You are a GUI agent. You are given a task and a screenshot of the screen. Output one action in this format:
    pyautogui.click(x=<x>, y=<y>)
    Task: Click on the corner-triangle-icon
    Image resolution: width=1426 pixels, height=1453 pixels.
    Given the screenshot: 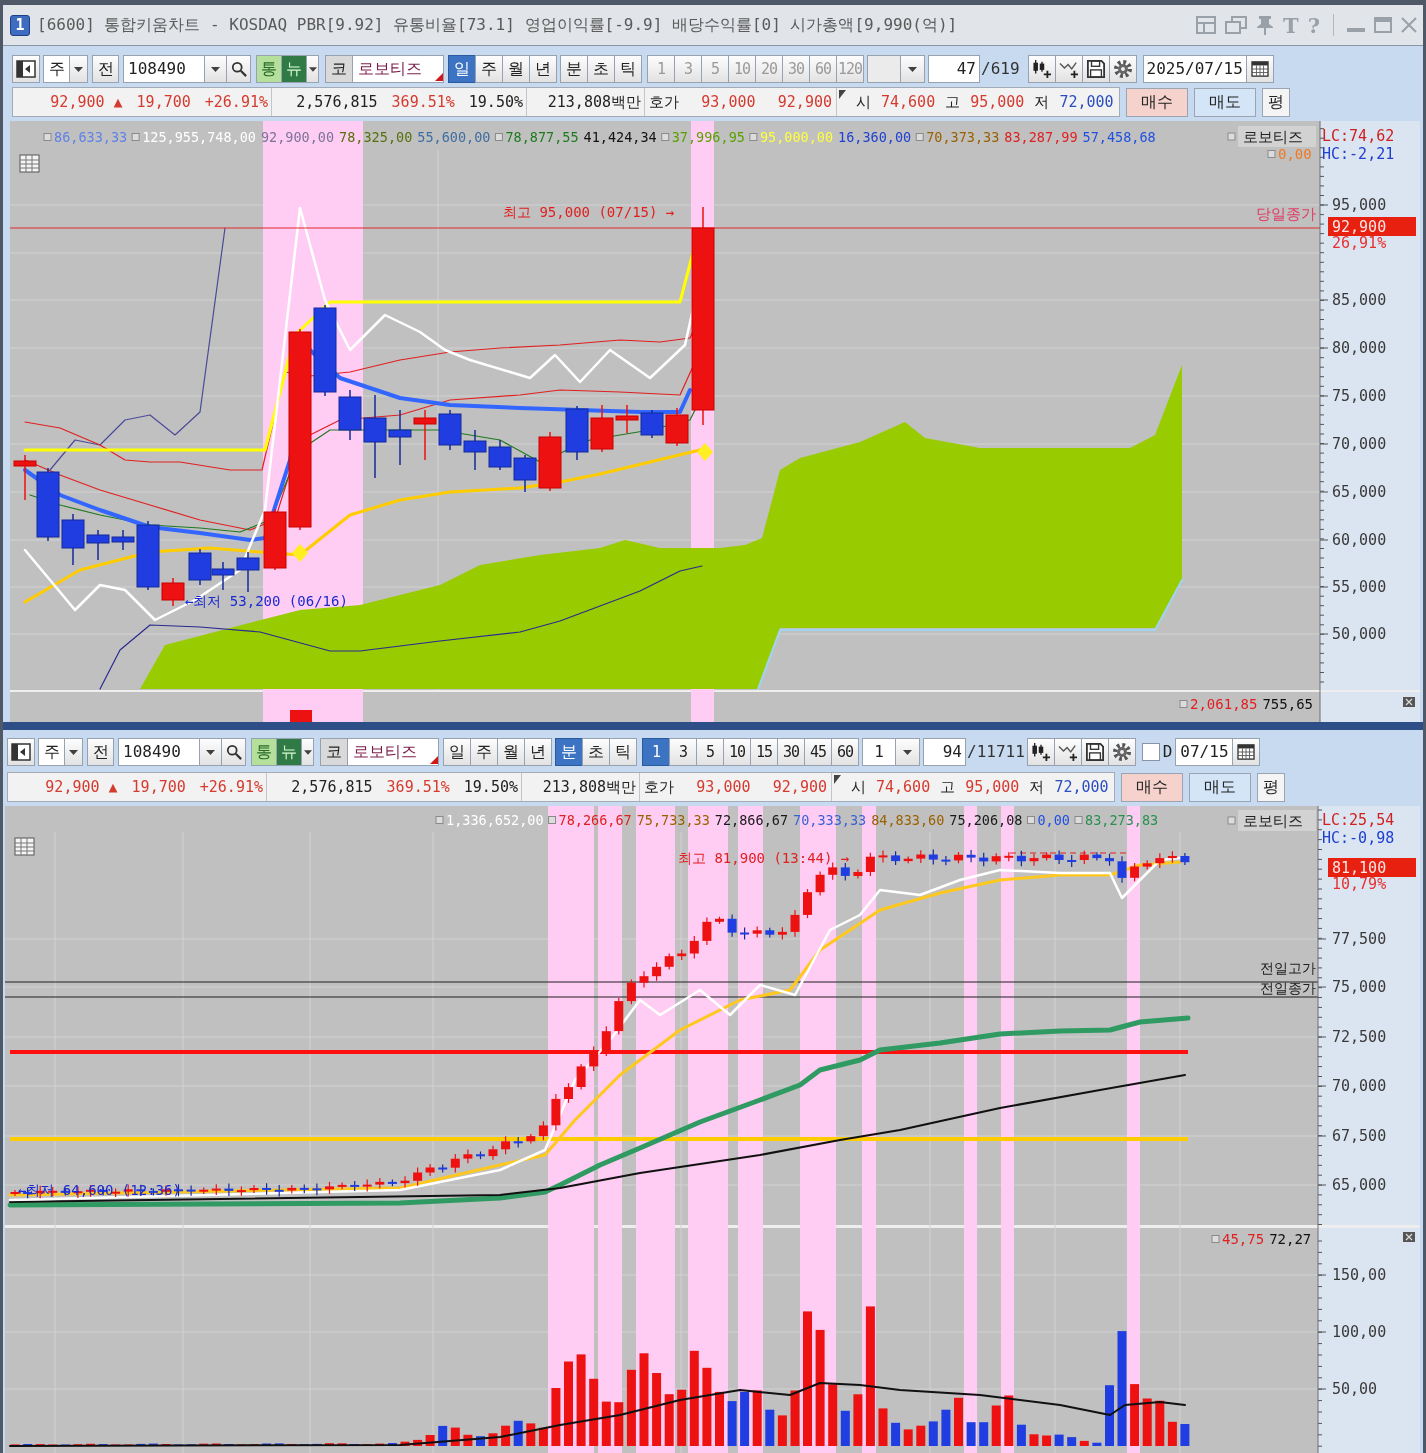 What is the action you would take?
    pyautogui.click(x=434, y=760)
    